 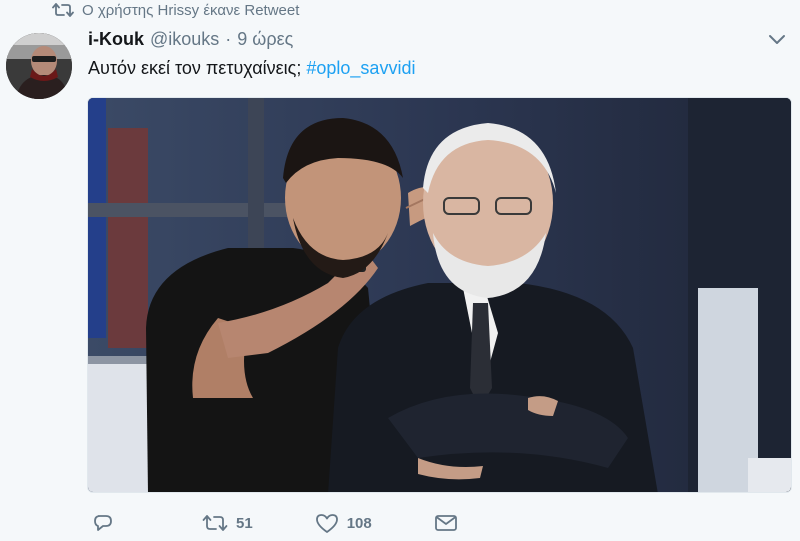 What do you see at coordinates (265, 39) in the screenshot?
I see `tweet-timestamp: 9 ώρες` at bounding box center [265, 39].